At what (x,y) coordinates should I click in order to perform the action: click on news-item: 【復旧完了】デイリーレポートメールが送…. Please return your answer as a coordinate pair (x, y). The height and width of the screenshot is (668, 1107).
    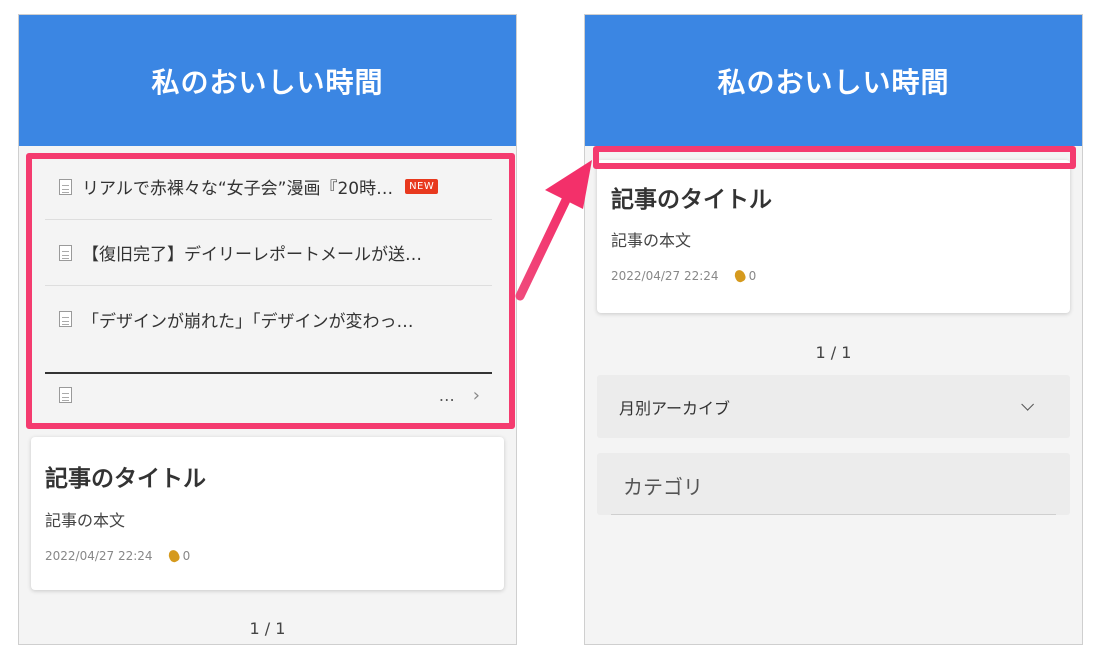
    Looking at the image, I should click on (268, 253).